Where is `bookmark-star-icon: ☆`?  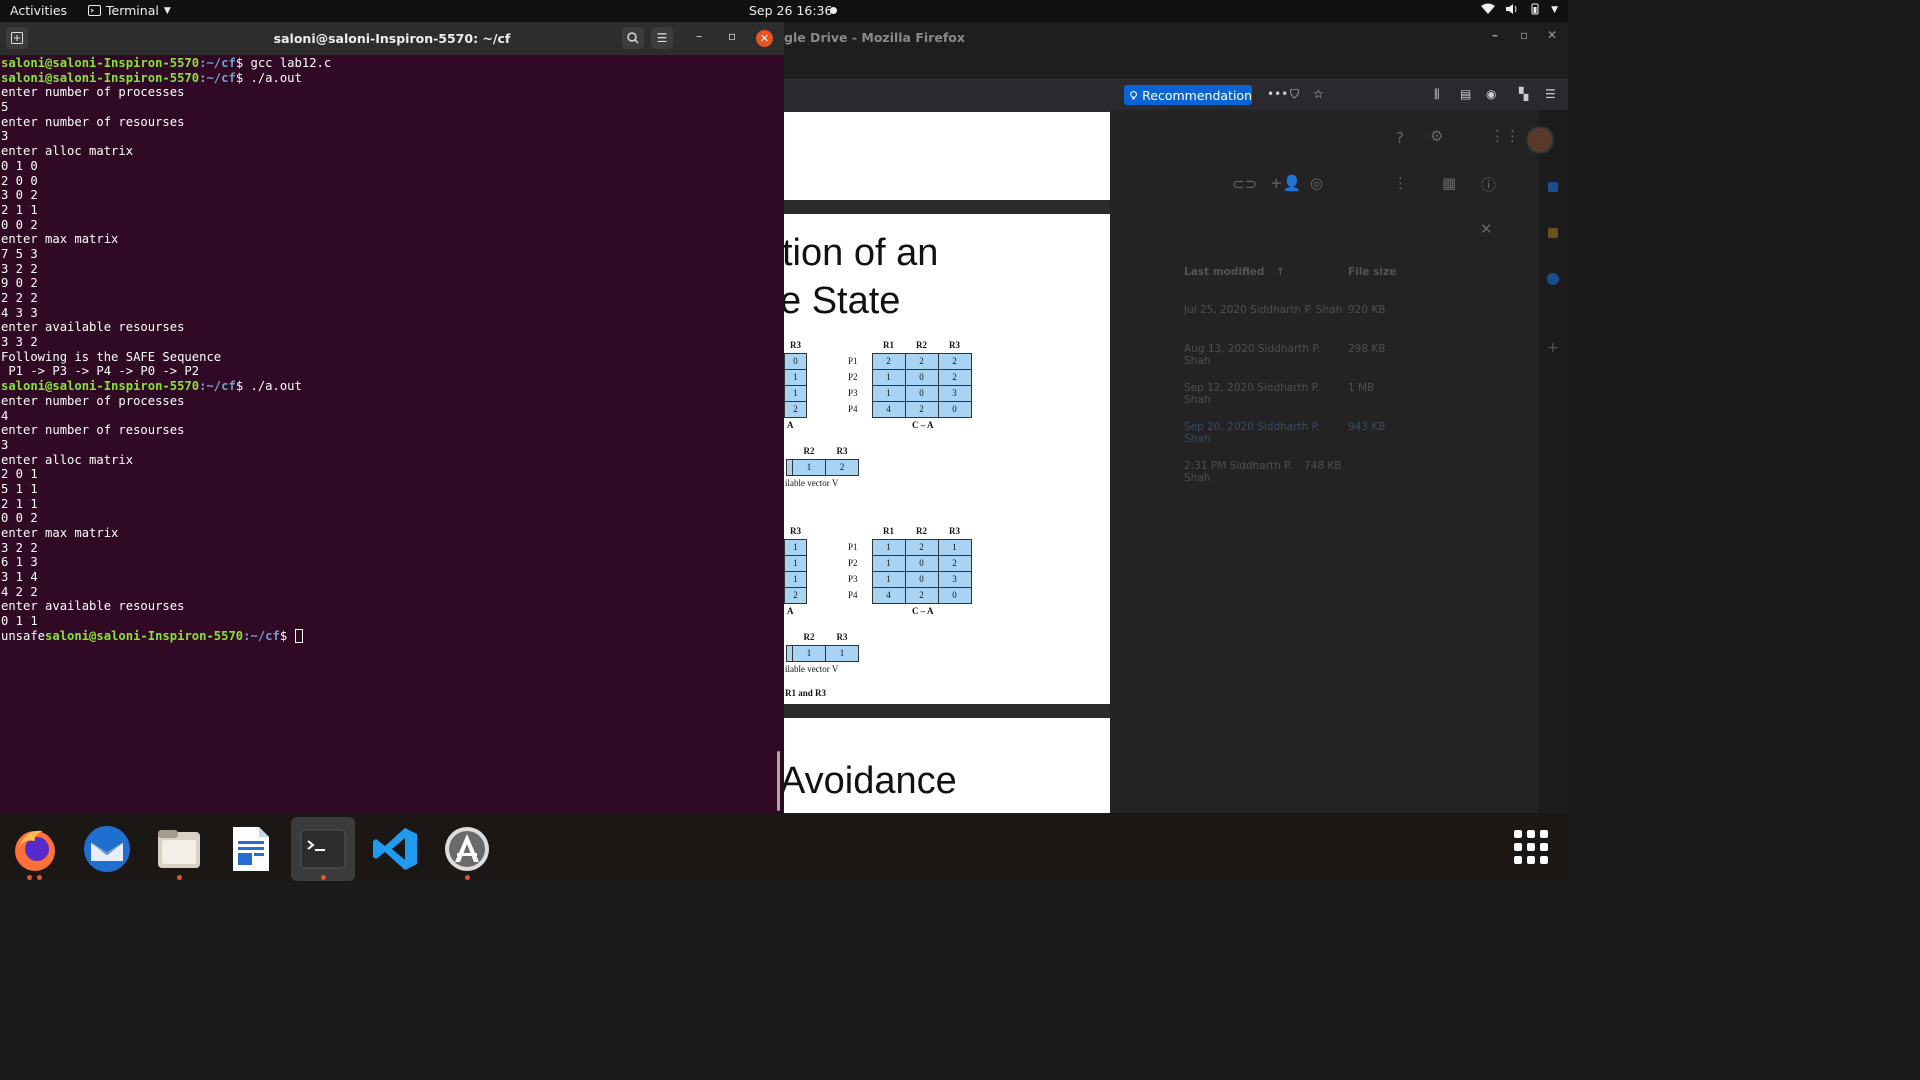 bookmark-star-icon: ☆ is located at coordinates (1318, 94).